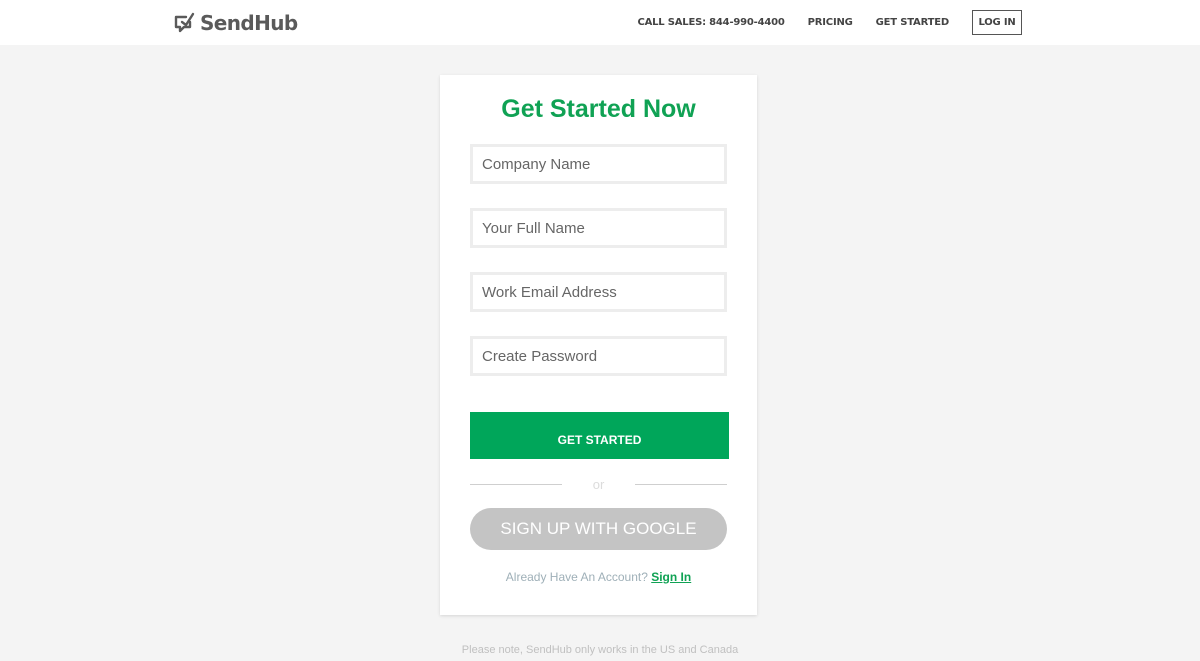  I want to click on get-started-link: GET STARTED, so click(913, 22).